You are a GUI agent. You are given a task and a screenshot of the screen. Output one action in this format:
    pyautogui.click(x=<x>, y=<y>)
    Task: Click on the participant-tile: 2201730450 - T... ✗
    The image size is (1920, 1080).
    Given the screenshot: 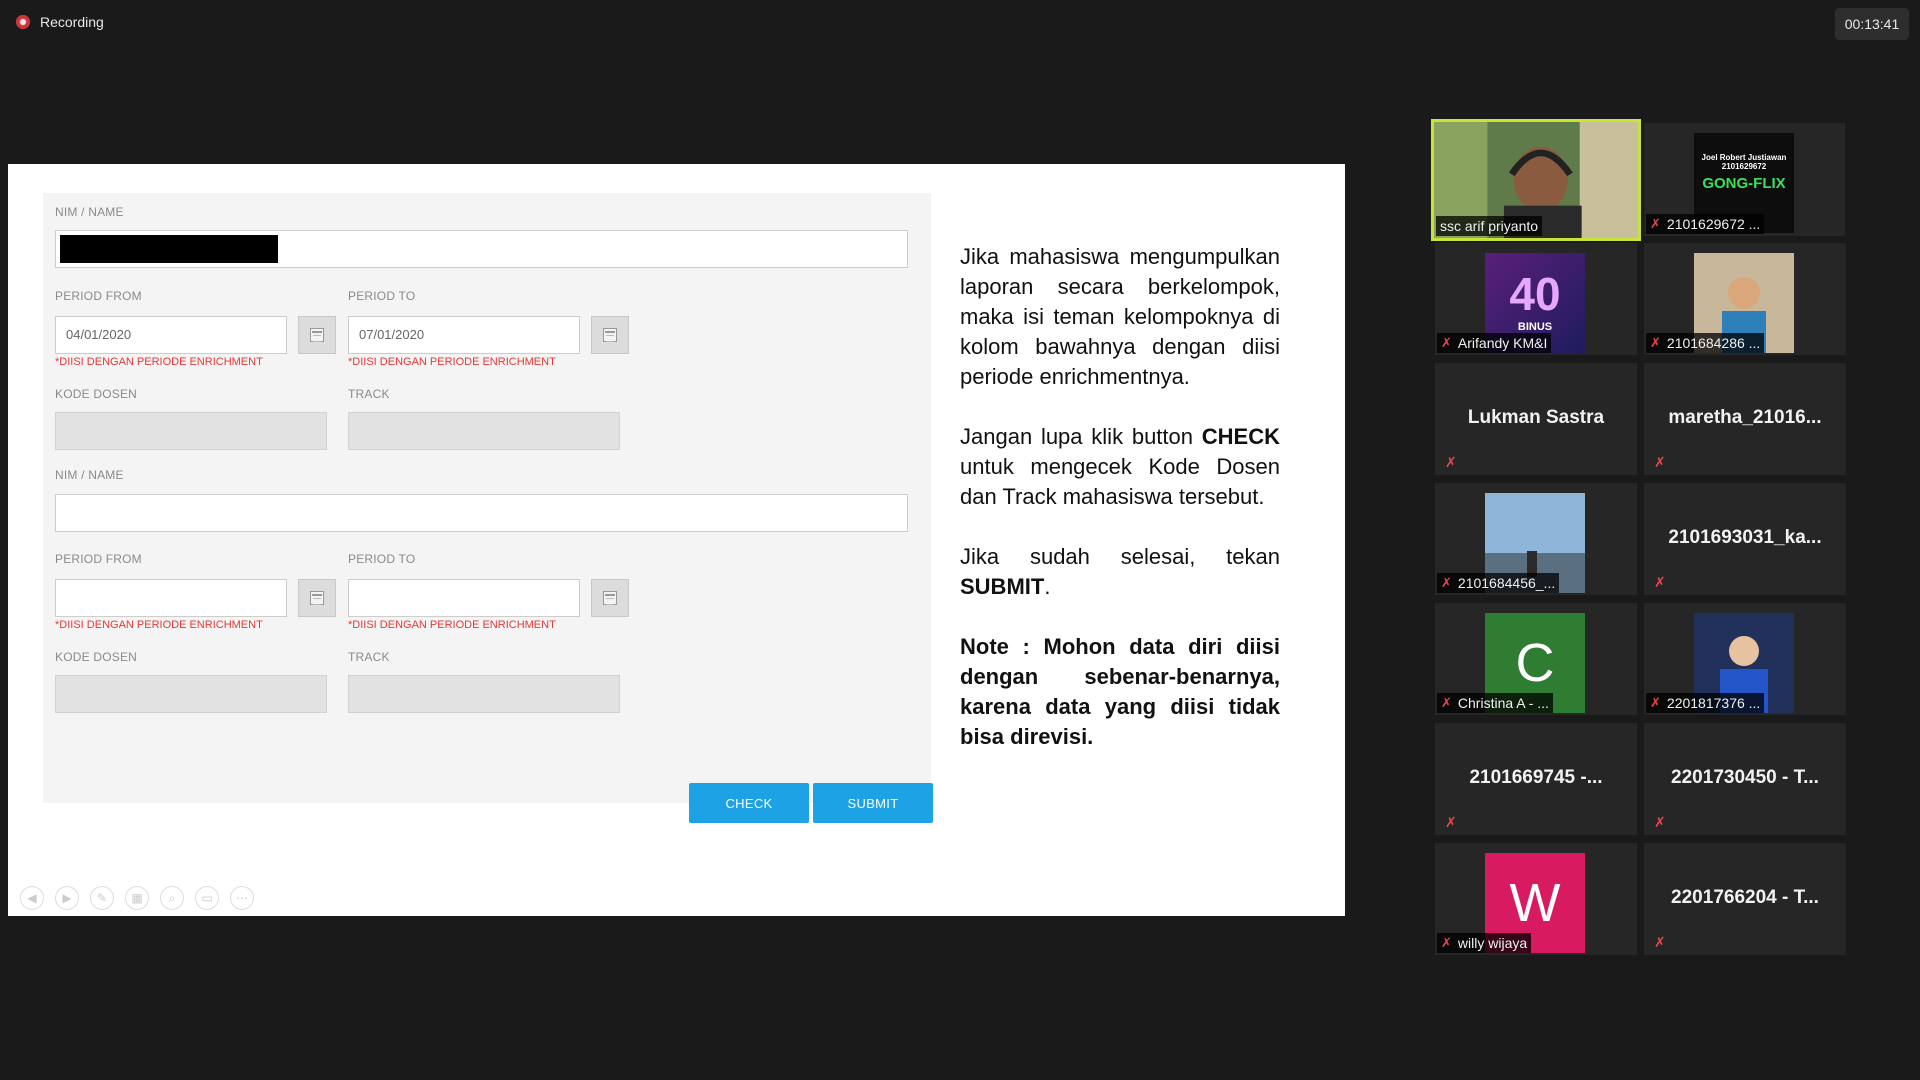 What is the action you would take?
    pyautogui.click(x=1745, y=779)
    